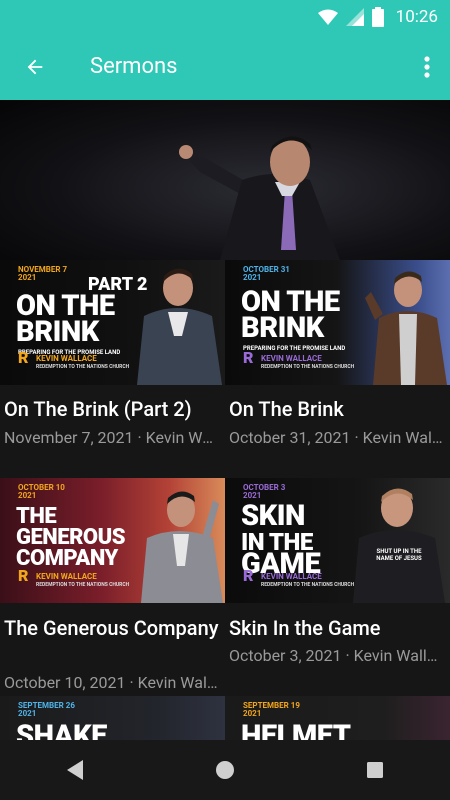 The image size is (450, 800). What do you see at coordinates (98, 409) in the screenshot?
I see `sermon-title: On The Brink (Part 2)` at bounding box center [98, 409].